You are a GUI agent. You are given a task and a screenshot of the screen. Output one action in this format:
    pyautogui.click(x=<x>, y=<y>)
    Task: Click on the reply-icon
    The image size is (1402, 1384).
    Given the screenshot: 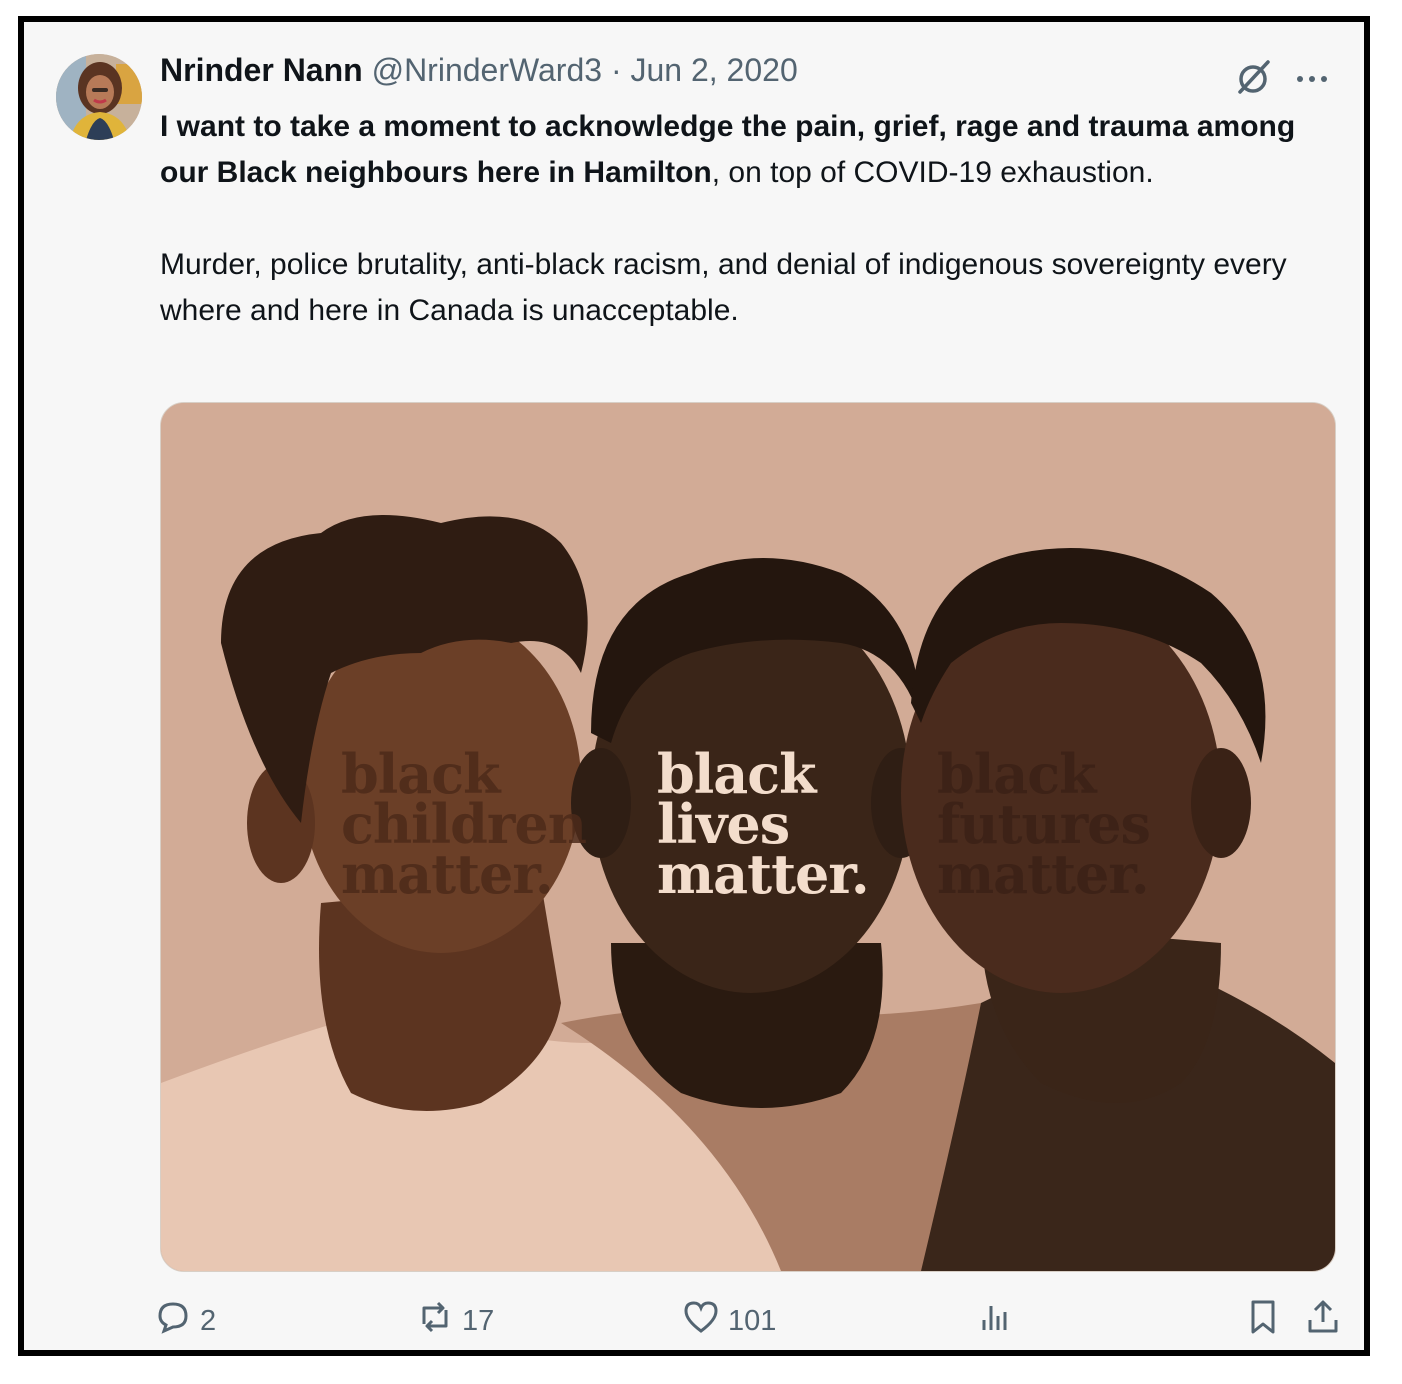 What is the action you would take?
    pyautogui.click(x=173, y=1321)
    